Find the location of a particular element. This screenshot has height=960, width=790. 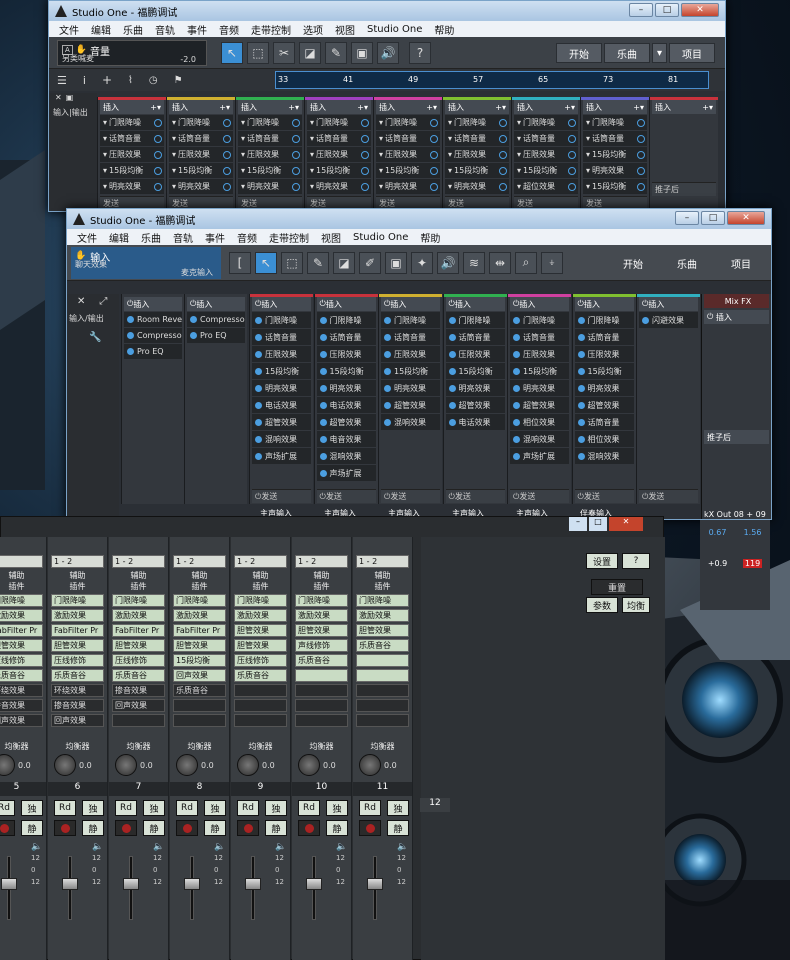

insert-slot: 胆管效果 is located at coordinates (77, 645).